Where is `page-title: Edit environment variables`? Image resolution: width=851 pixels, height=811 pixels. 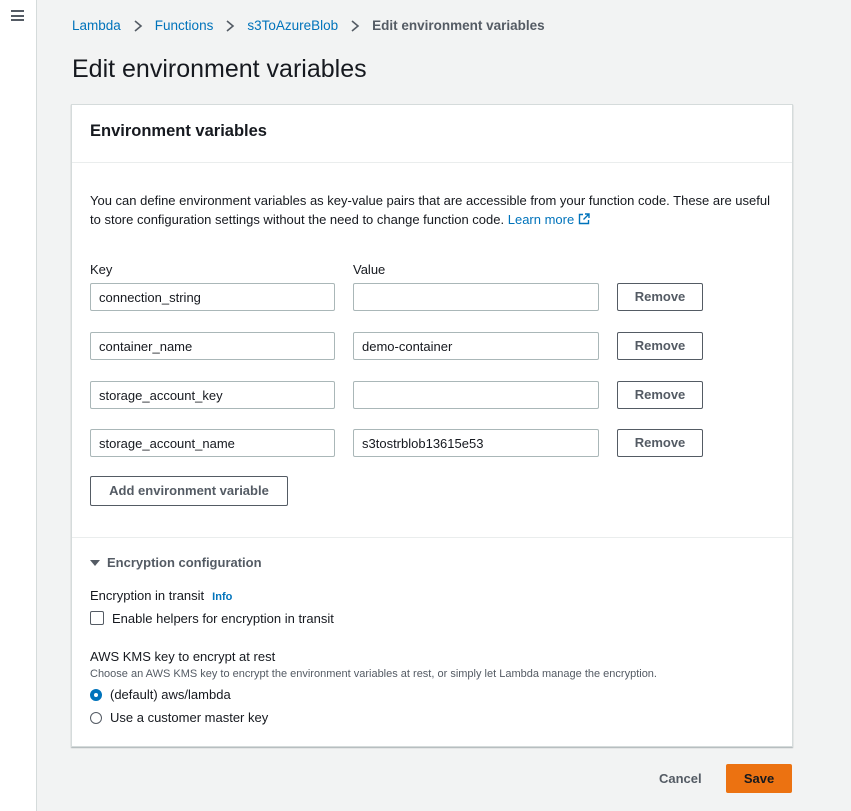 page-title: Edit environment variables is located at coordinates (219, 69).